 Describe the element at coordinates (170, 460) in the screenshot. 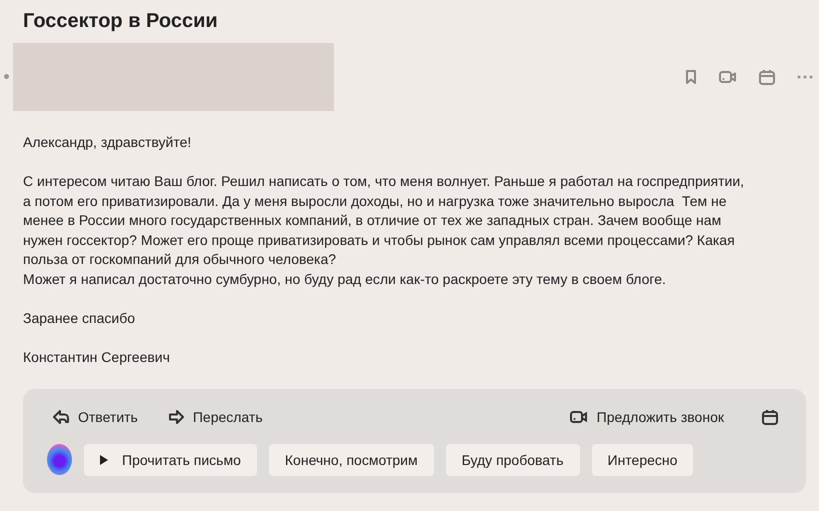

I see `read-aloud-button: Прочитать письмо` at that location.